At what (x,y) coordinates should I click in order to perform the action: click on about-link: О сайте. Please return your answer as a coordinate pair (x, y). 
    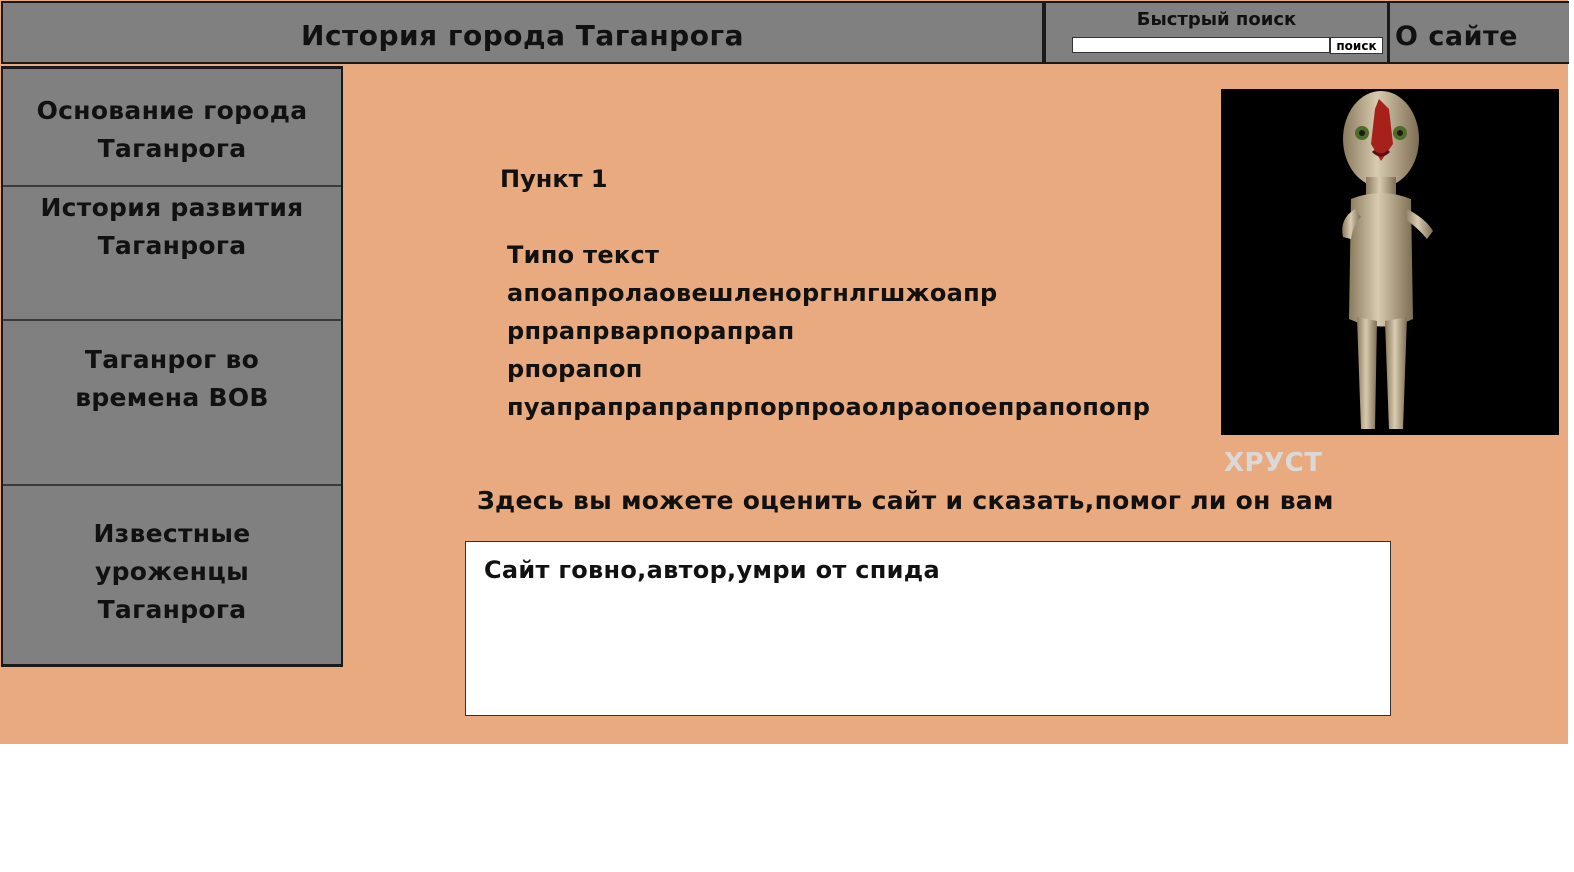
    Looking at the image, I should click on (1456, 36).